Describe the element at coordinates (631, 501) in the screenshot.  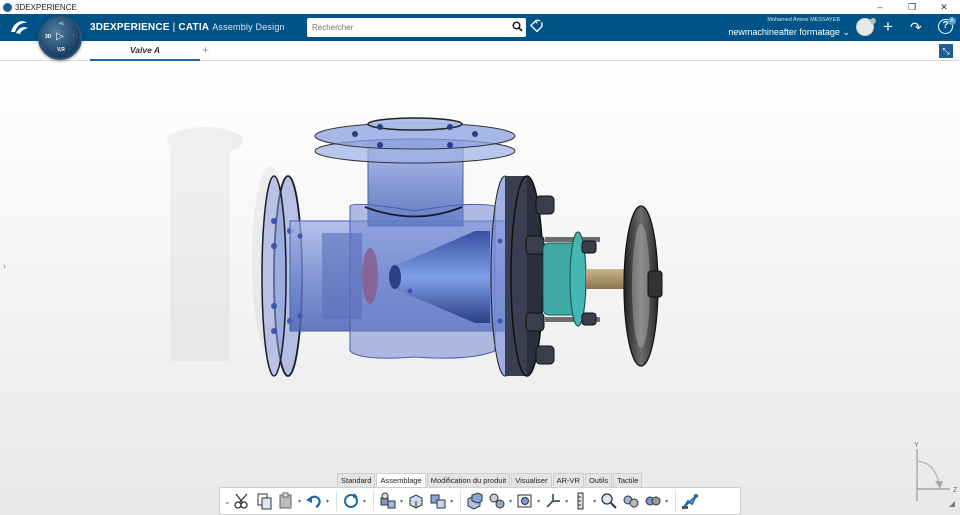
I see `explode-icon` at that location.